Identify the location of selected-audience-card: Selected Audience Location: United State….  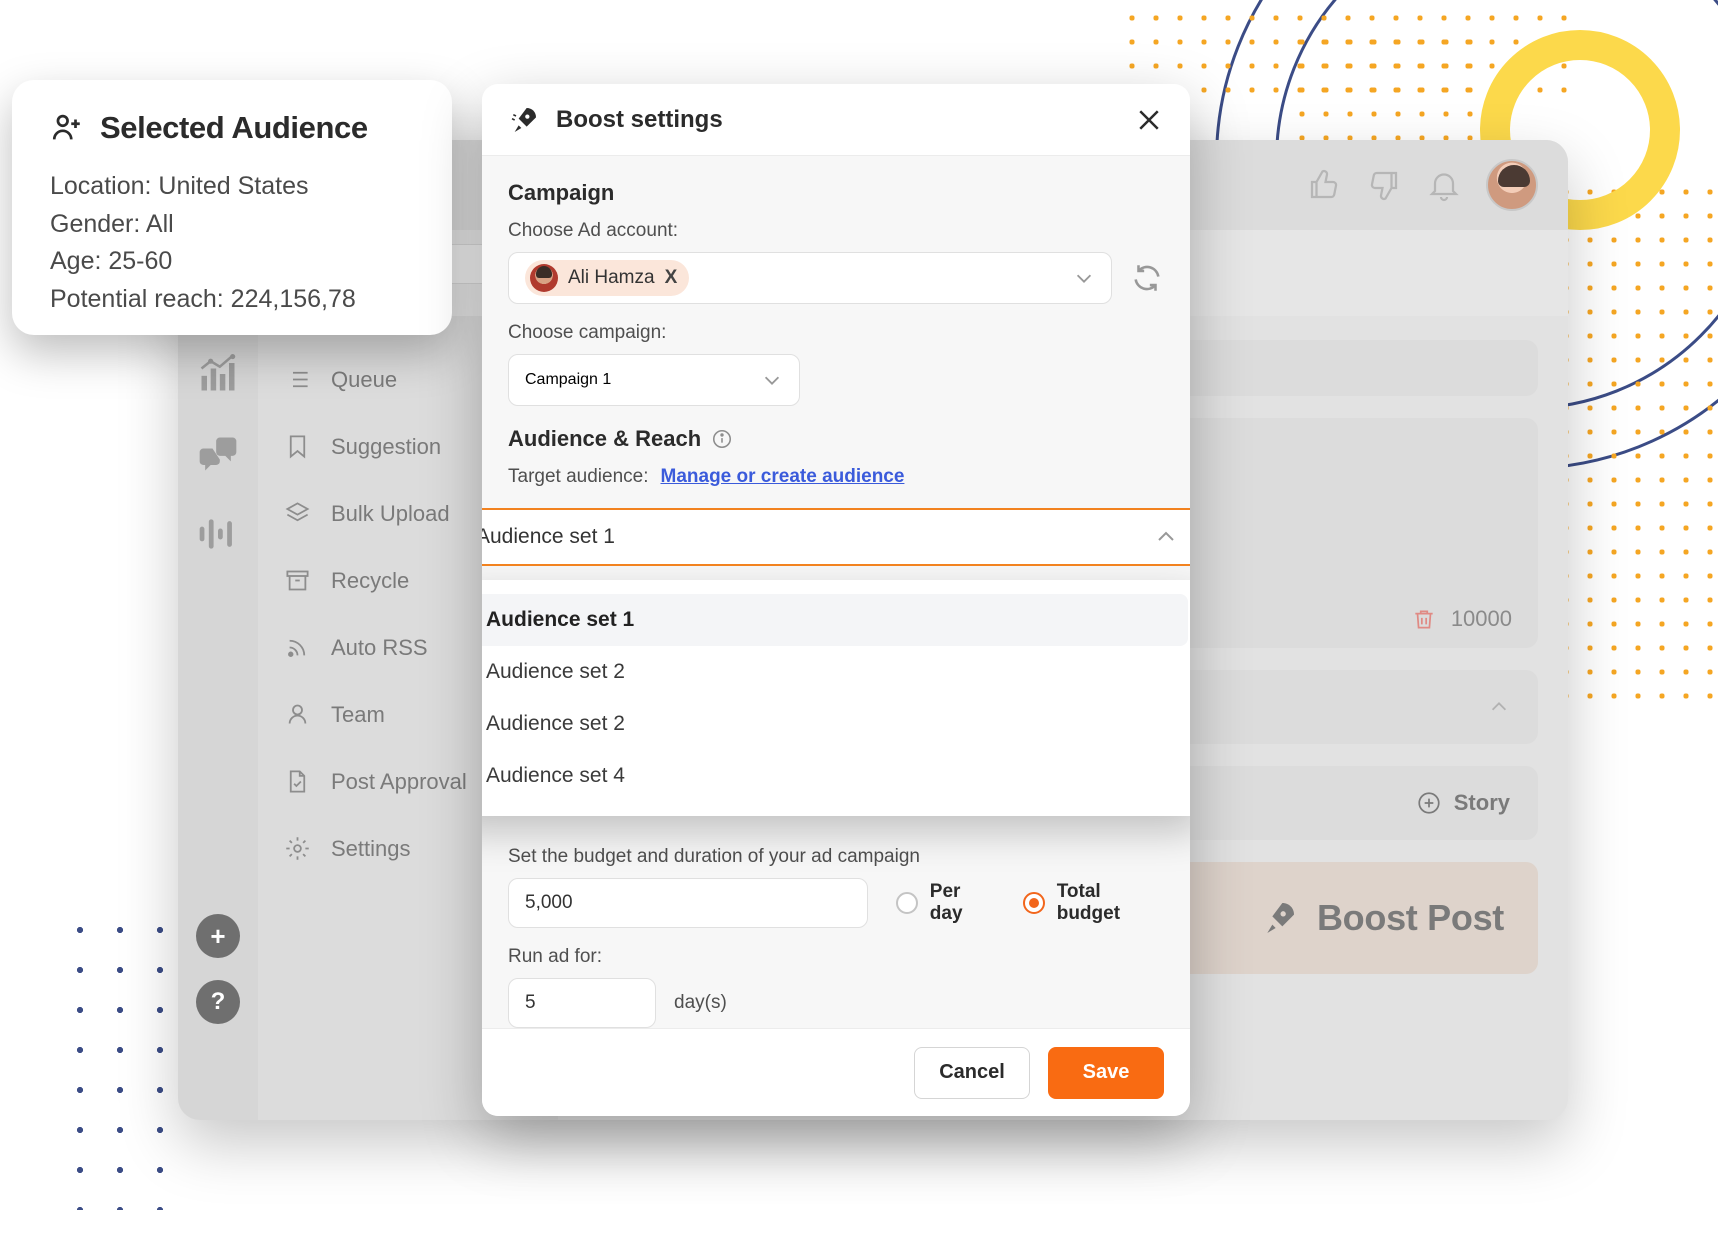
(232, 207).